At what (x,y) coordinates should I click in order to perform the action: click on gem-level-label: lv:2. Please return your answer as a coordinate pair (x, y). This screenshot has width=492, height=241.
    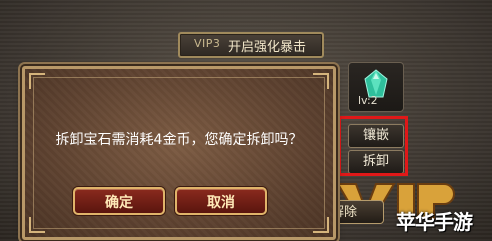
    Looking at the image, I should click on (368, 100).